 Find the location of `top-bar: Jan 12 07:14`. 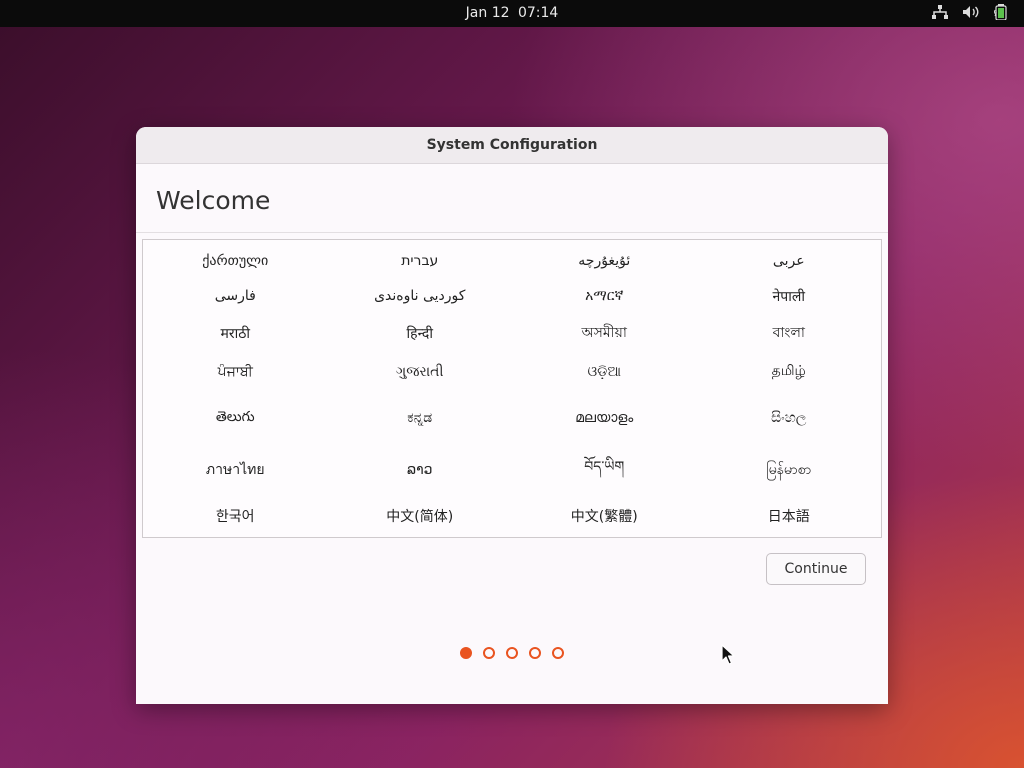

top-bar: Jan 12 07:14 is located at coordinates (512, 13).